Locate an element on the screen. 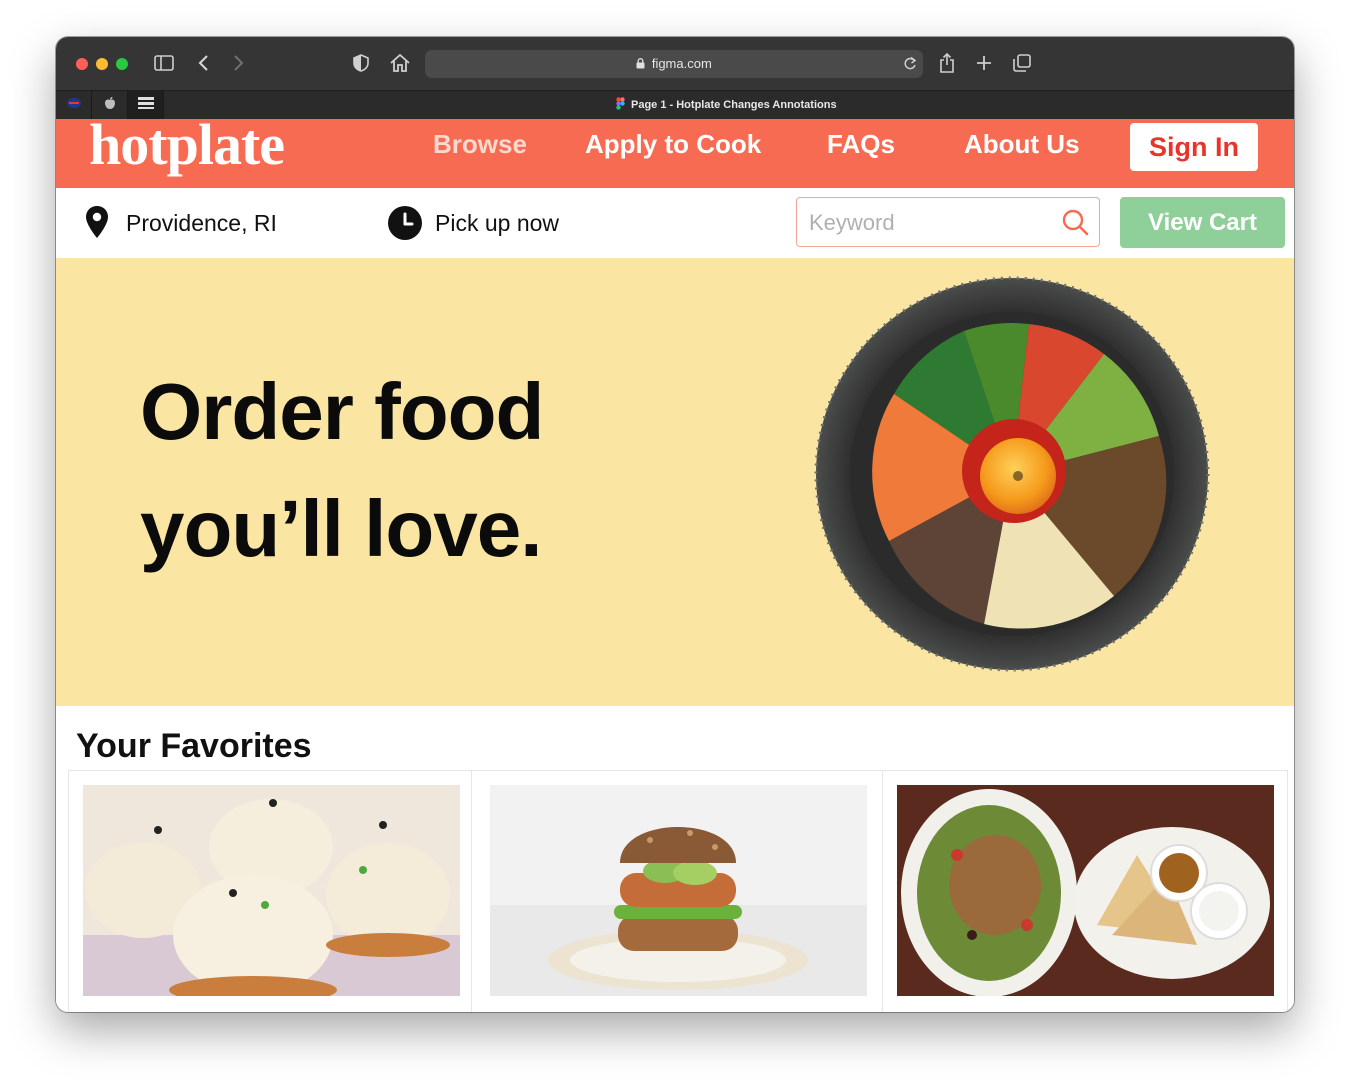 This screenshot has width=1350, height=1086. nav-link-about-us: About Us is located at coordinates (1022, 144).